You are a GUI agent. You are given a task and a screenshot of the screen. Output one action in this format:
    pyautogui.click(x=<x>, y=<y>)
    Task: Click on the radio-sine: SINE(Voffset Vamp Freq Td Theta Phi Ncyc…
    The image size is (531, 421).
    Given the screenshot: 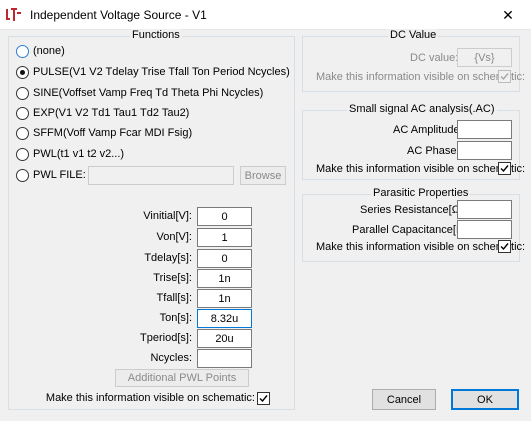 What is the action you would take?
    pyautogui.click(x=139, y=93)
    